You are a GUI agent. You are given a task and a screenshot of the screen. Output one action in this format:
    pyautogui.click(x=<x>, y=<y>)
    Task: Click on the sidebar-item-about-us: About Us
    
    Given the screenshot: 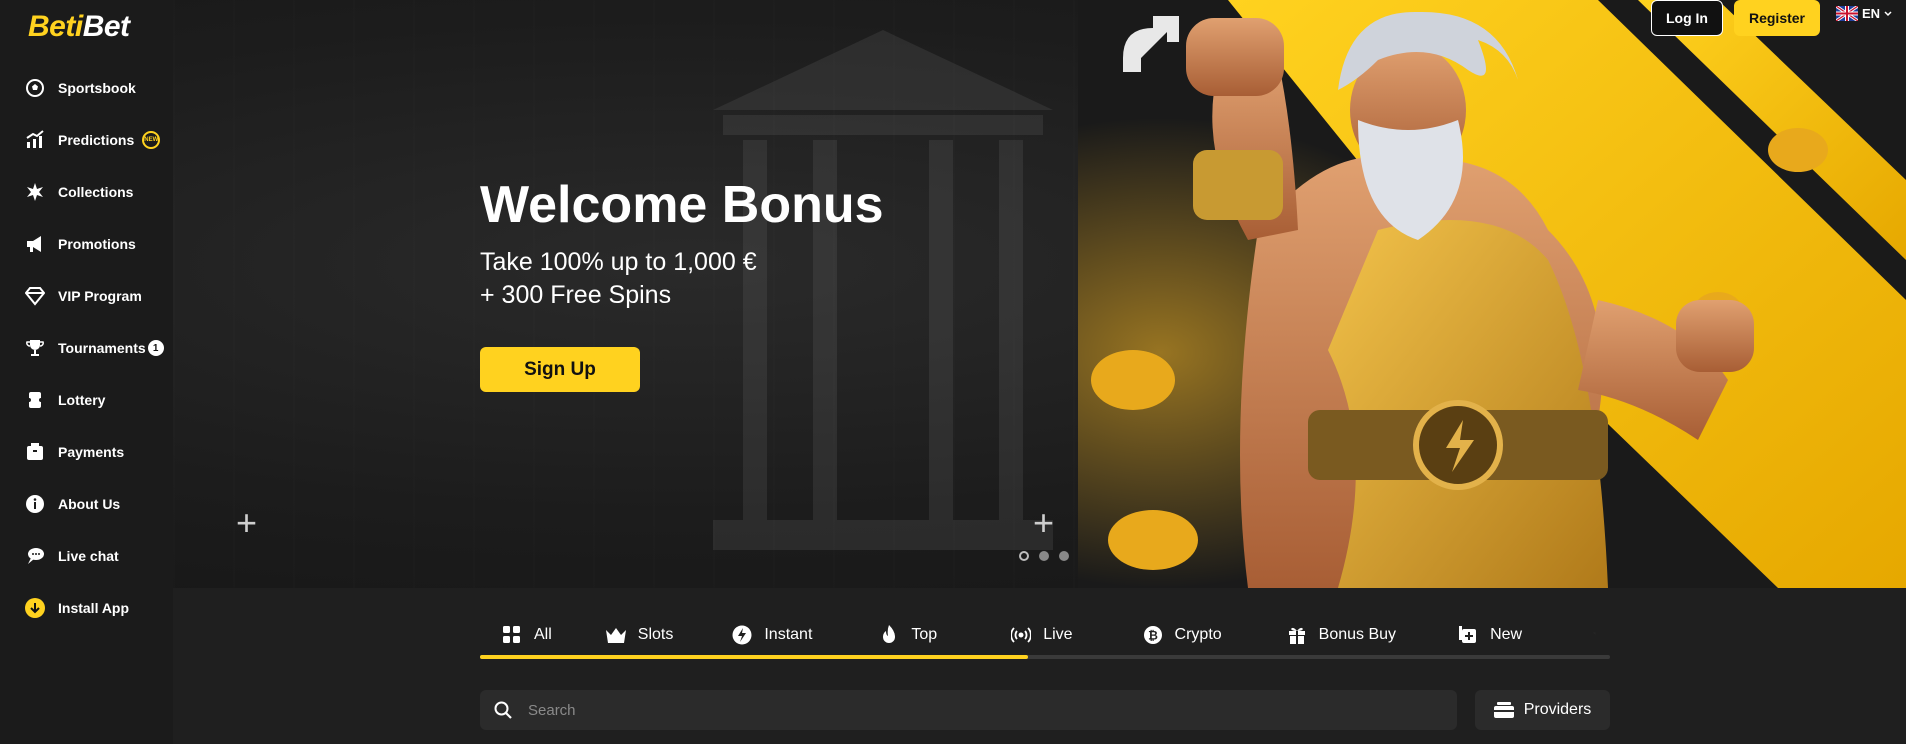 What is the action you would take?
    pyautogui.click(x=86, y=504)
    